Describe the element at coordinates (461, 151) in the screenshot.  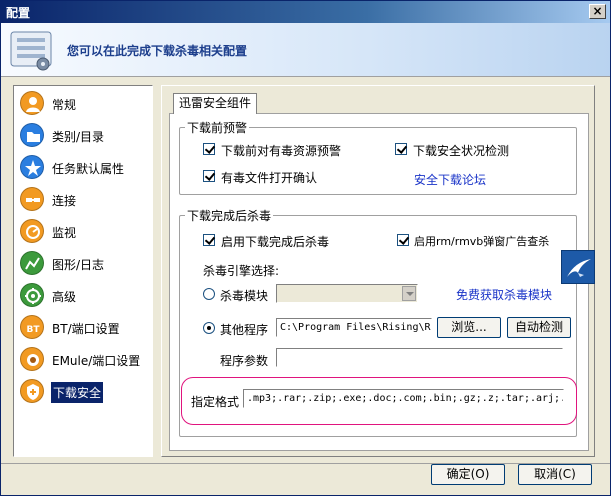
I see `security-check-label: 下载安全状况检测` at that location.